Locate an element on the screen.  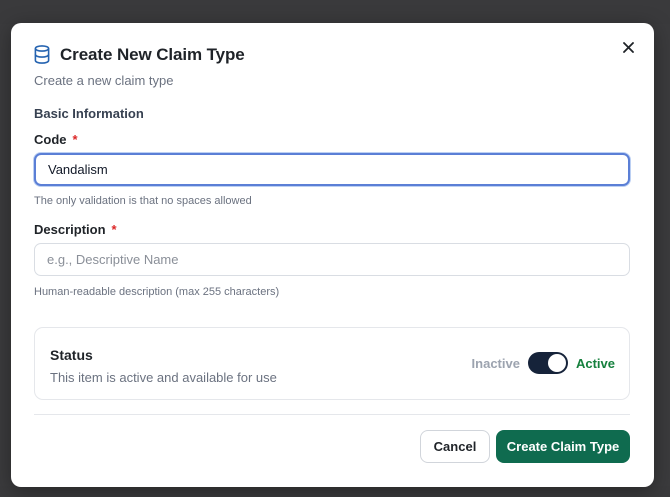
status-toggle is located at coordinates (547, 363).